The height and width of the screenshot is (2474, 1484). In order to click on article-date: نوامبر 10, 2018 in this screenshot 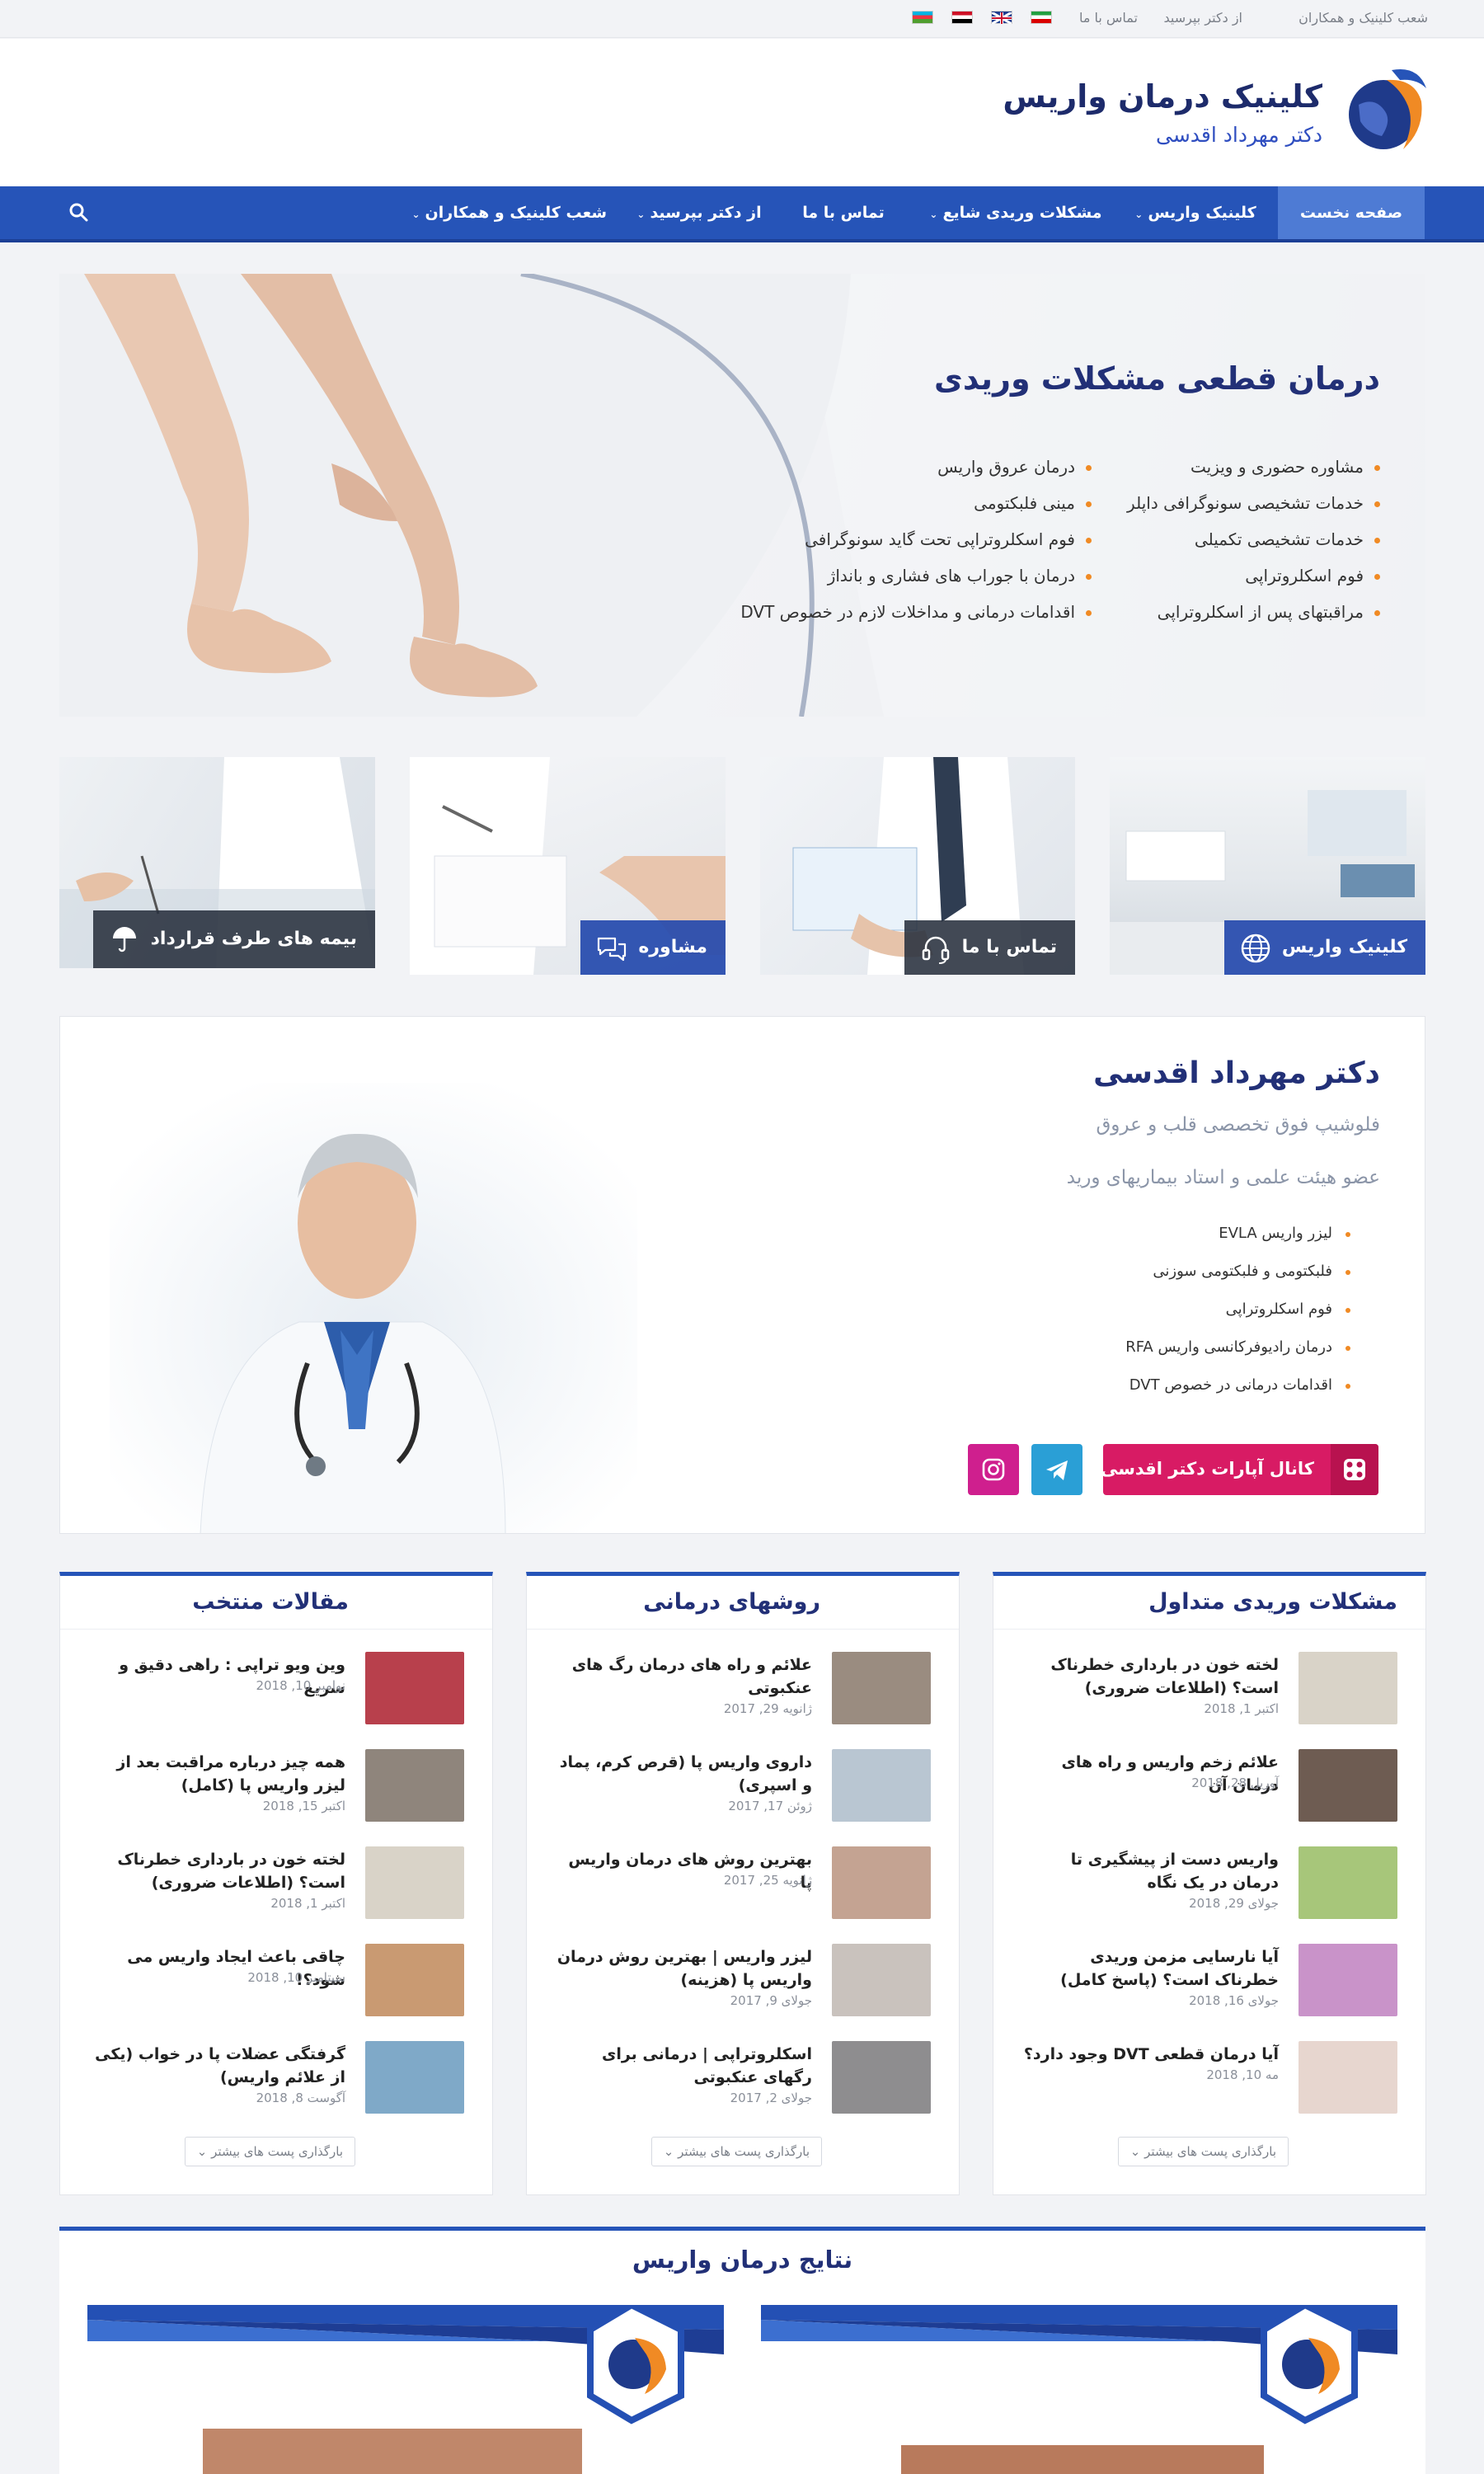, I will do `click(300, 1685)`.